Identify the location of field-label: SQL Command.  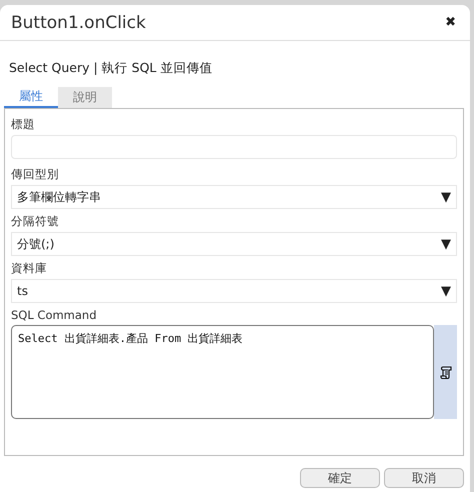
(54, 315).